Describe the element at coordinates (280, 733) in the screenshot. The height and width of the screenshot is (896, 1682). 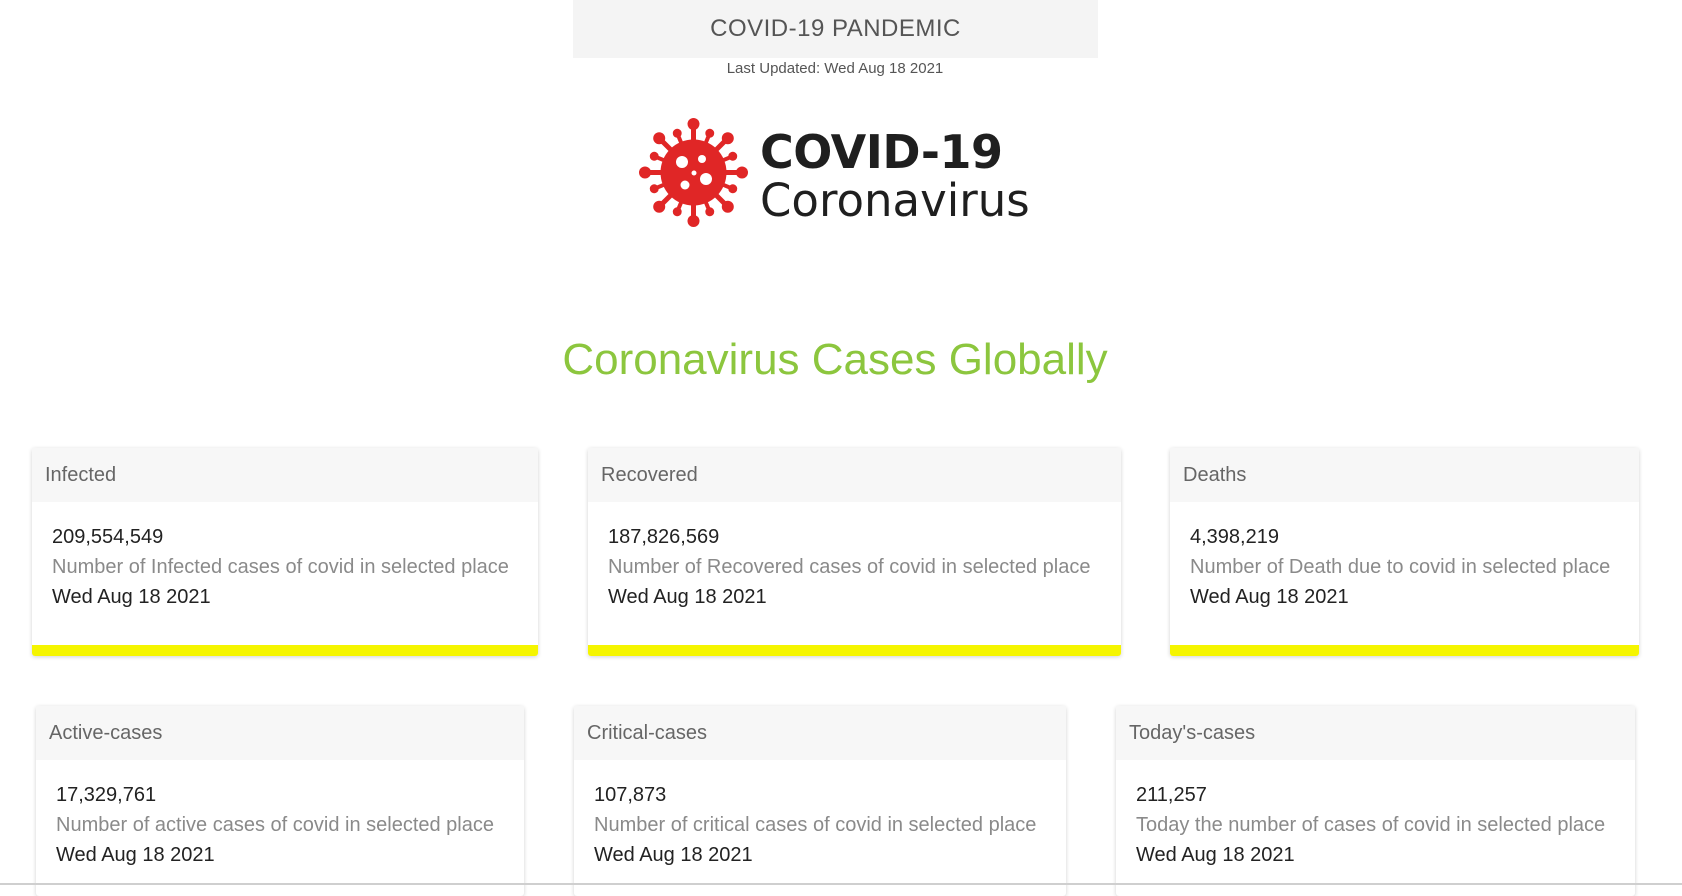
I see `card-header: Active-cases` at that location.